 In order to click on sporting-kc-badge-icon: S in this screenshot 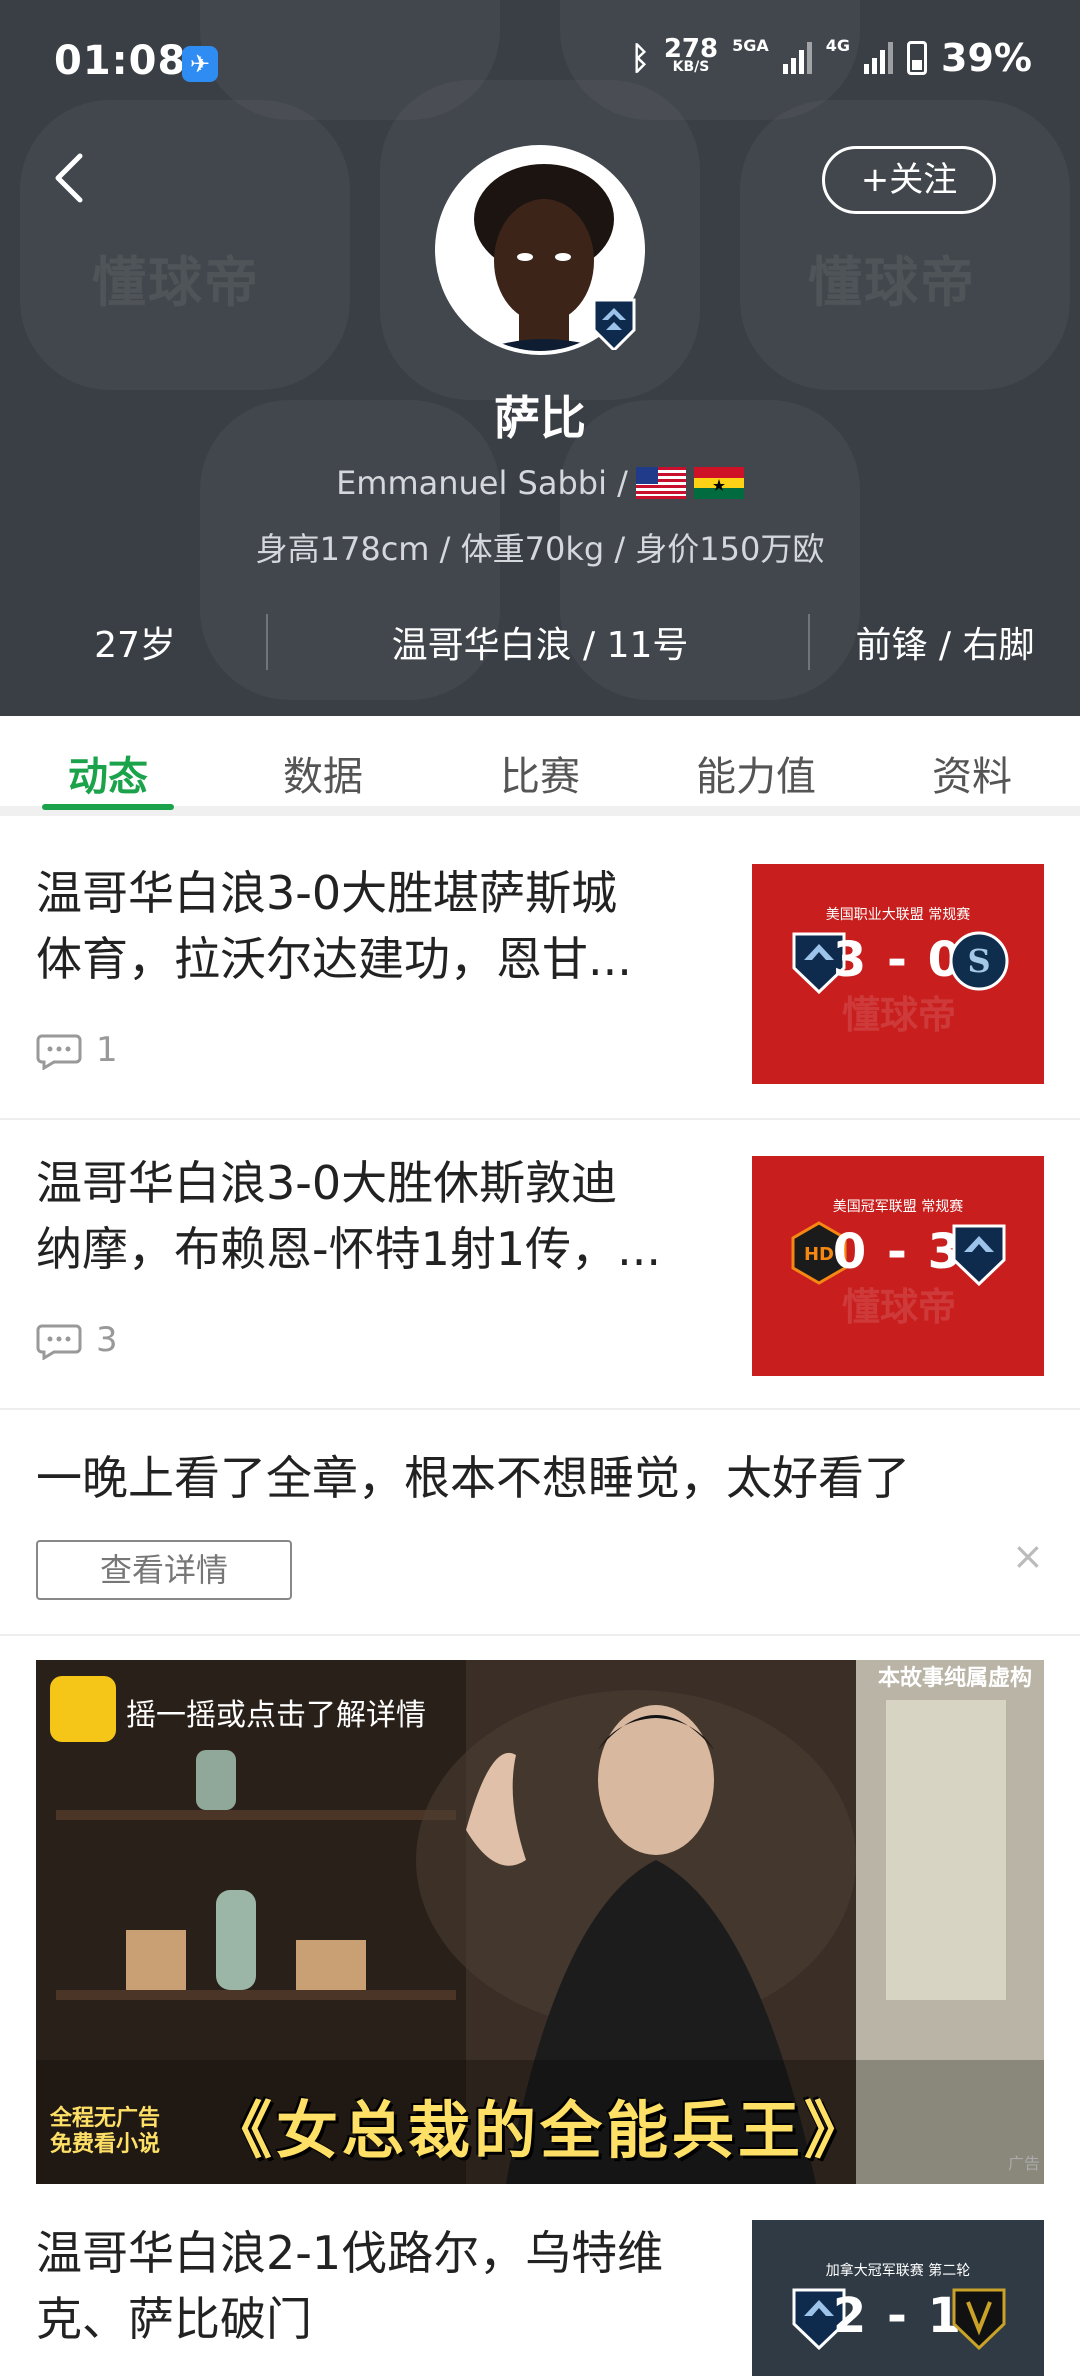, I will do `click(979, 961)`.